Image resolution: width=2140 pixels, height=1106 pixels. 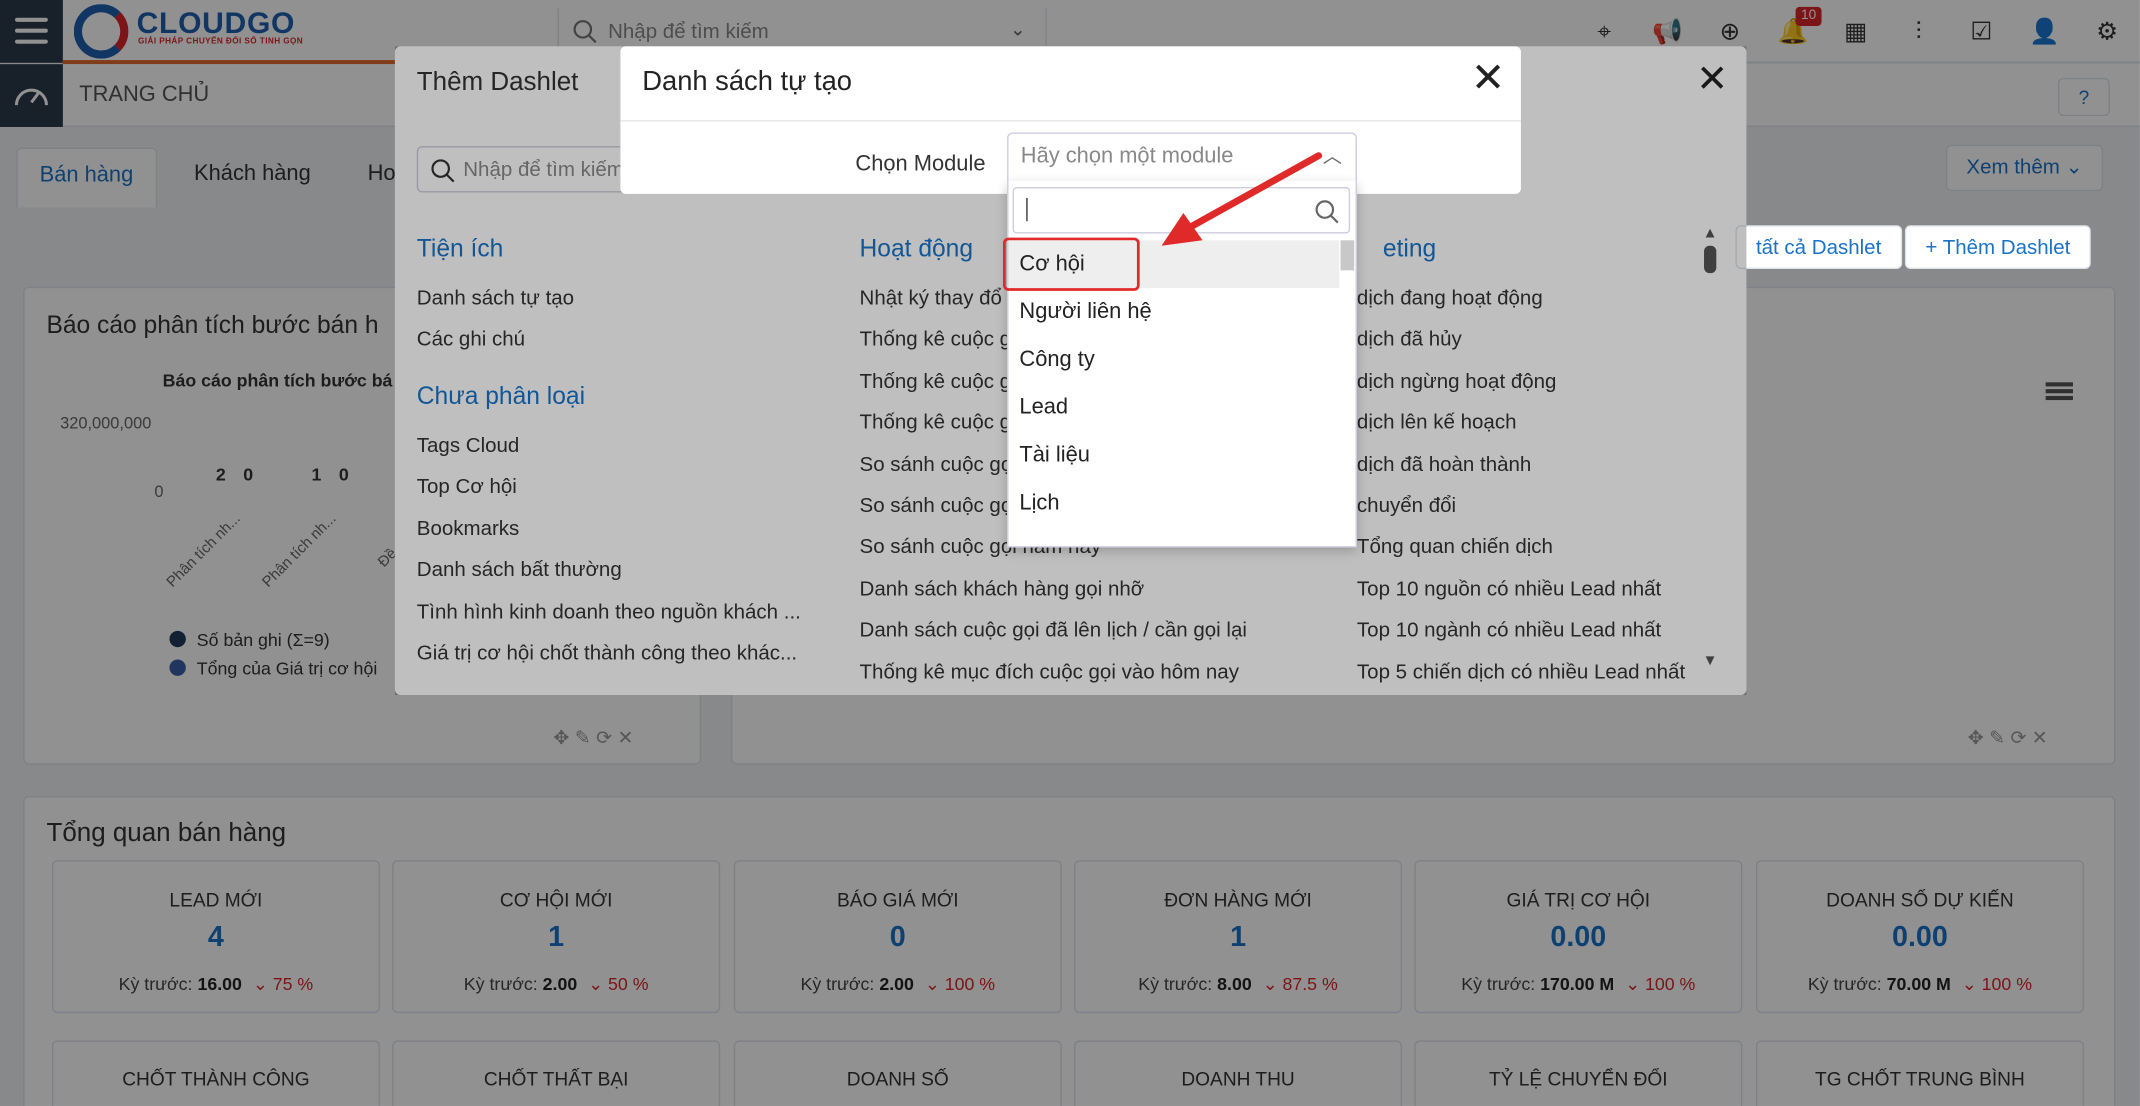 What do you see at coordinates (1173, 360) in the screenshot?
I see `module-option: Công ty` at bounding box center [1173, 360].